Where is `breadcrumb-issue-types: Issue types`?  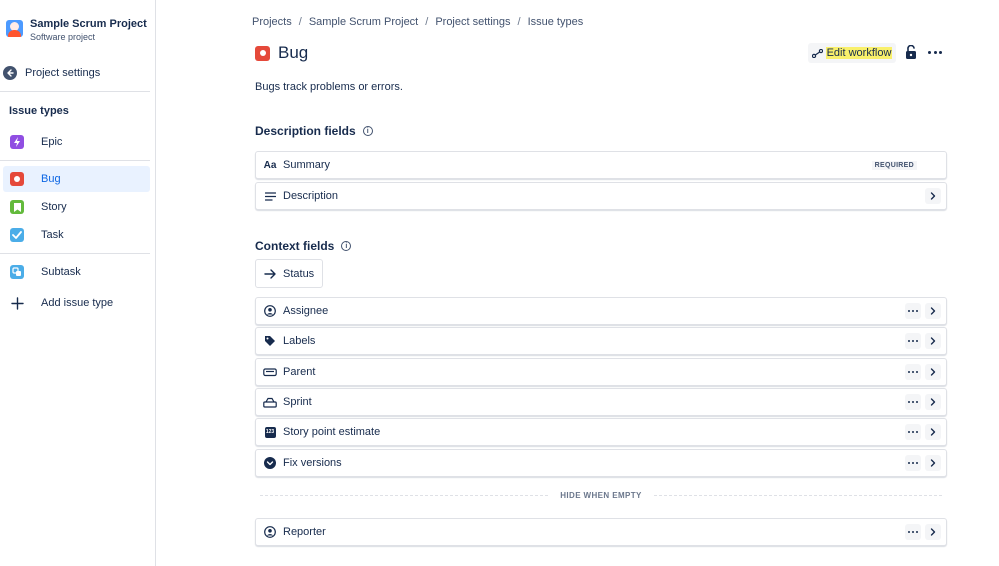 breadcrumb-issue-types: Issue types is located at coordinates (556, 22).